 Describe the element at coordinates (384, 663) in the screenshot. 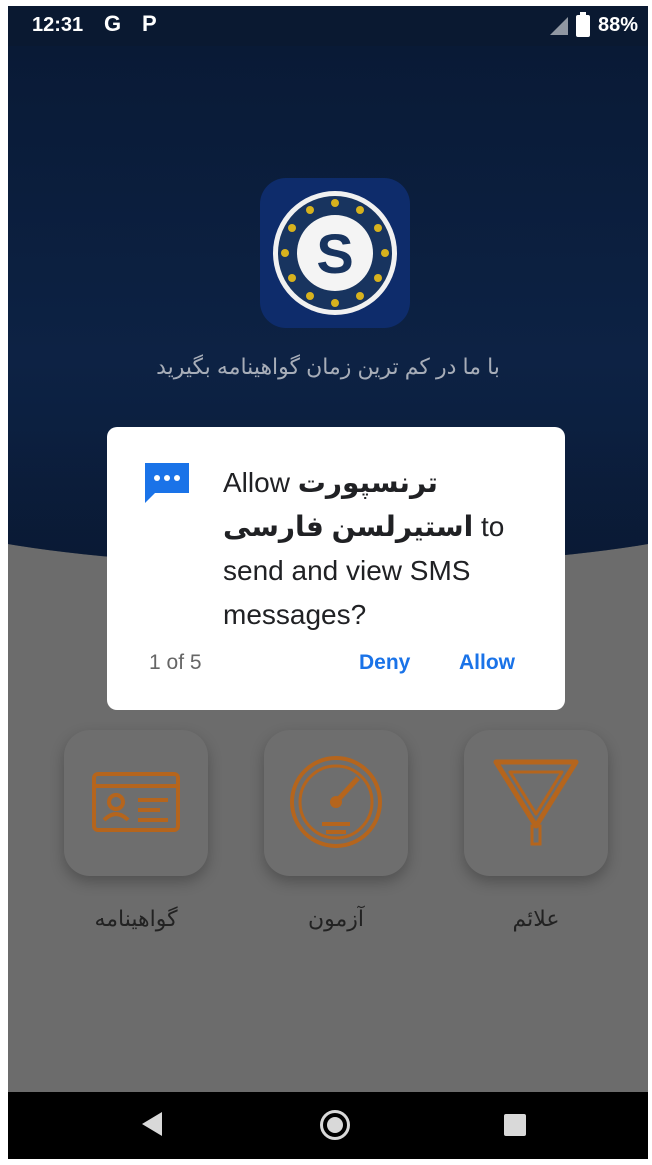

I see `deny-button: Deny` at that location.